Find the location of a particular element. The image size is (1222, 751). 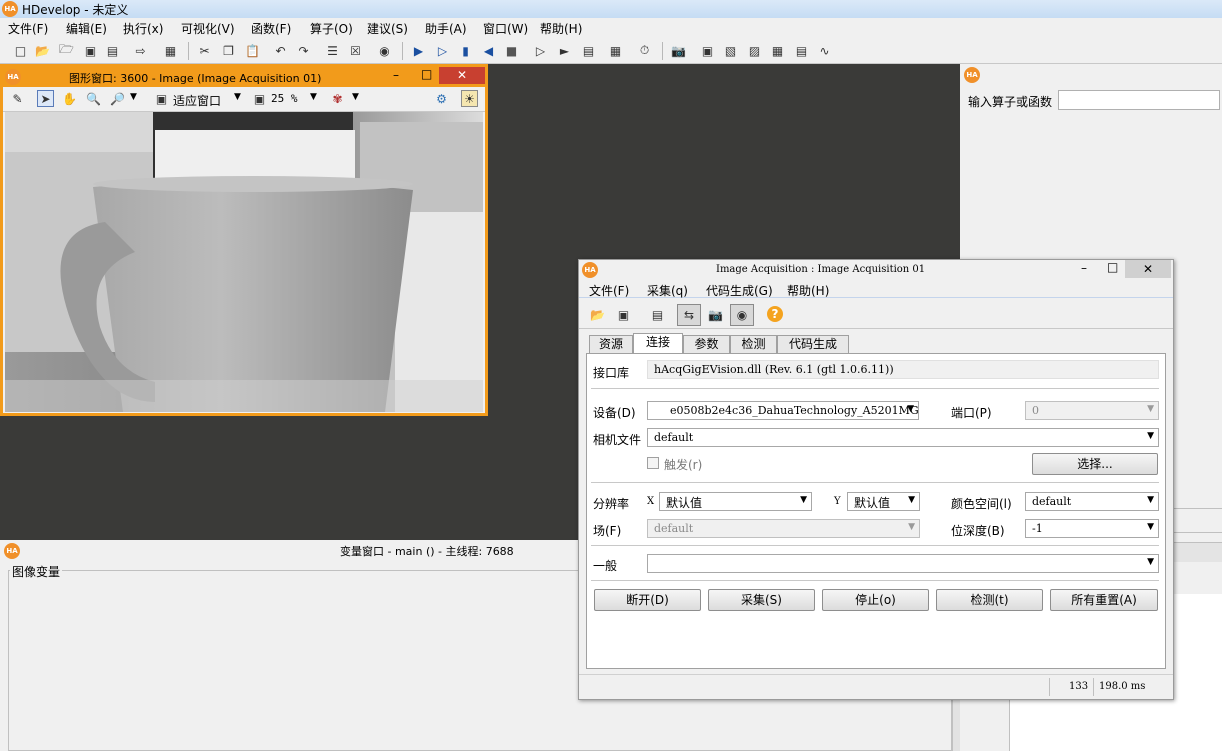

export-icon: ⇨ is located at coordinates (140, 50).